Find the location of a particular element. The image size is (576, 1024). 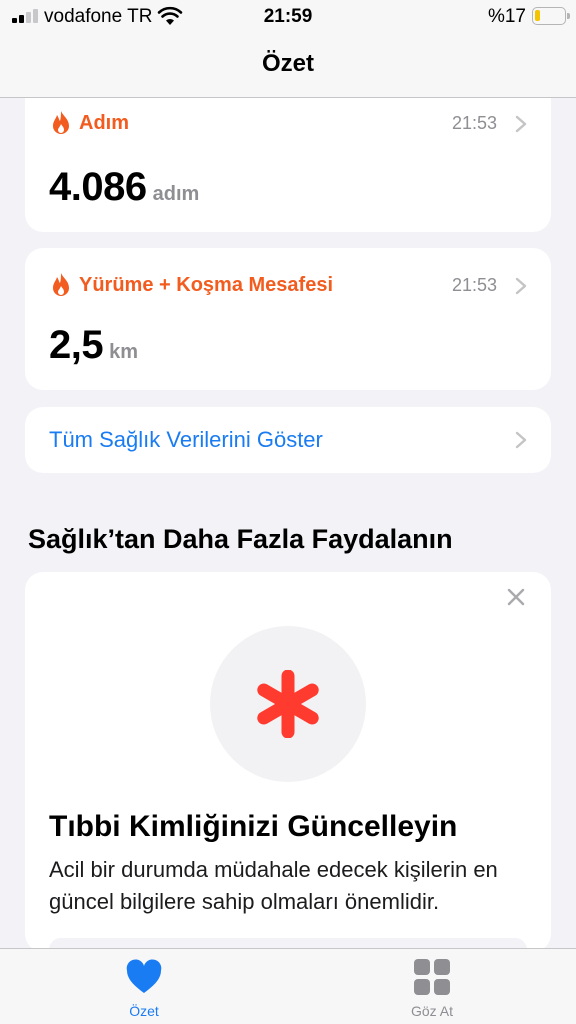

tab-summary: Özet is located at coordinates (144, 988).